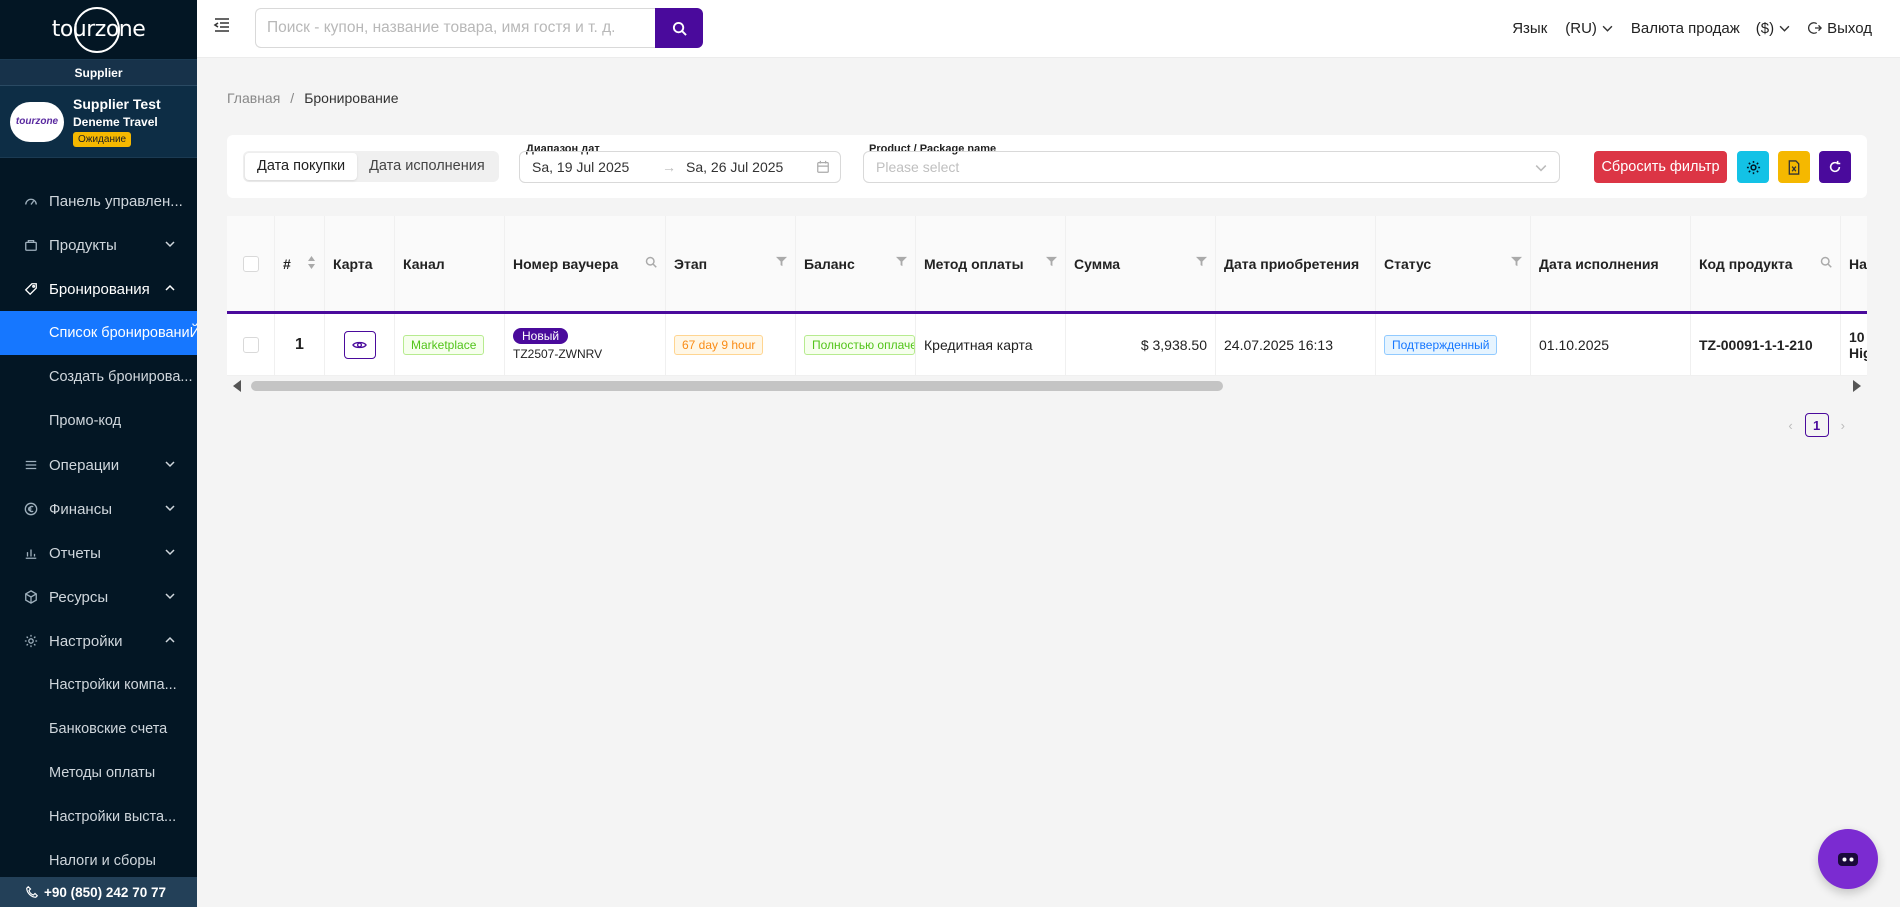 The image size is (1900, 907). I want to click on sidebar-item-finance: Финансы, so click(98, 509).